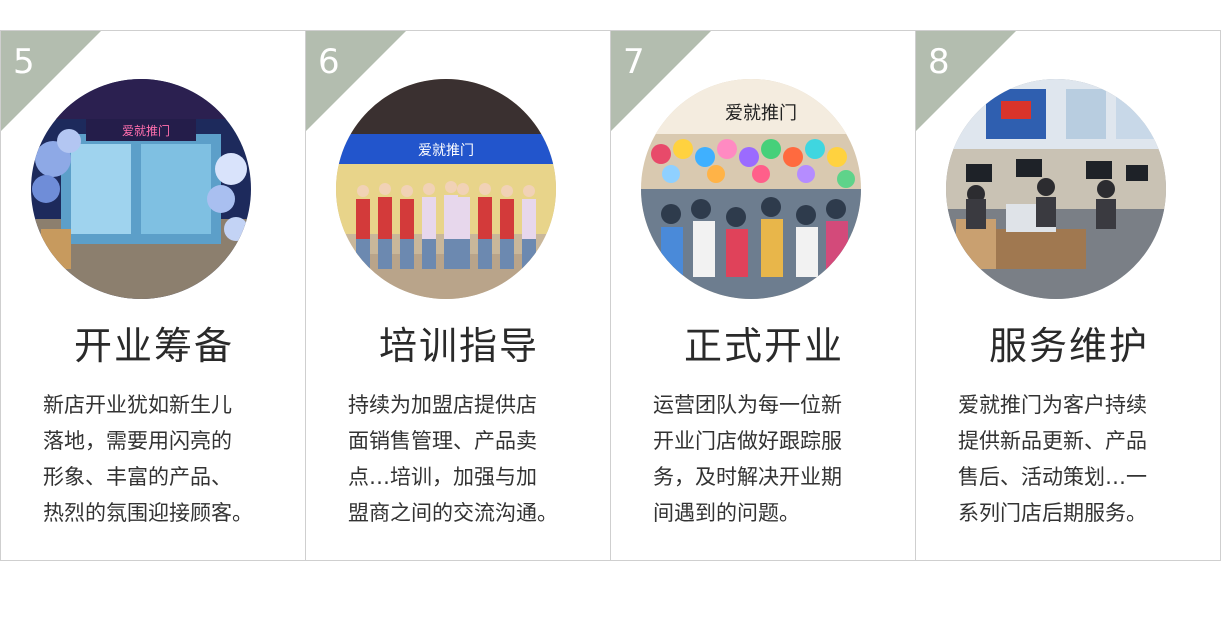 The width and height of the screenshot is (1224, 617). I want to click on description-line: 落地，需要用闪亮的, so click(137, 441).